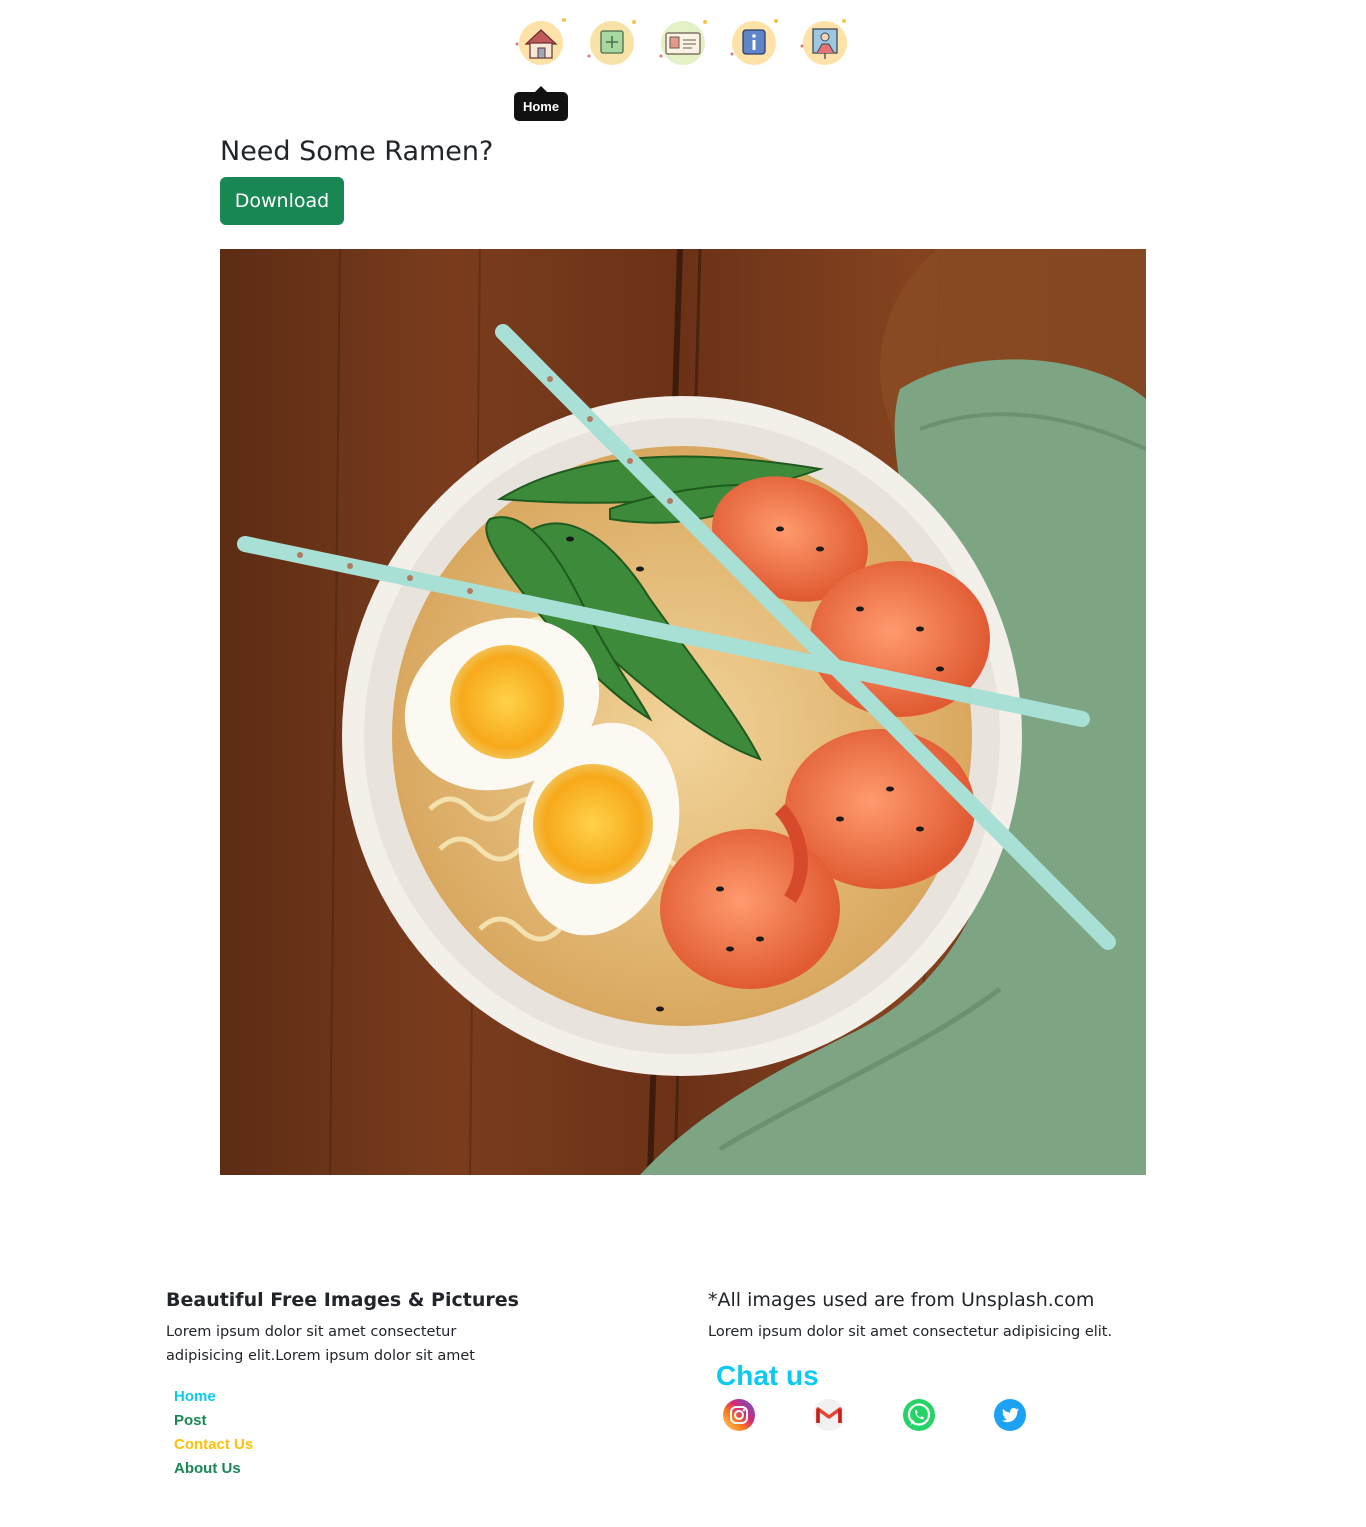 Image resolution: width=1366 pixels, height=1527 pixels. I want to click on footer-link-post: Post, so click(213, 1421).